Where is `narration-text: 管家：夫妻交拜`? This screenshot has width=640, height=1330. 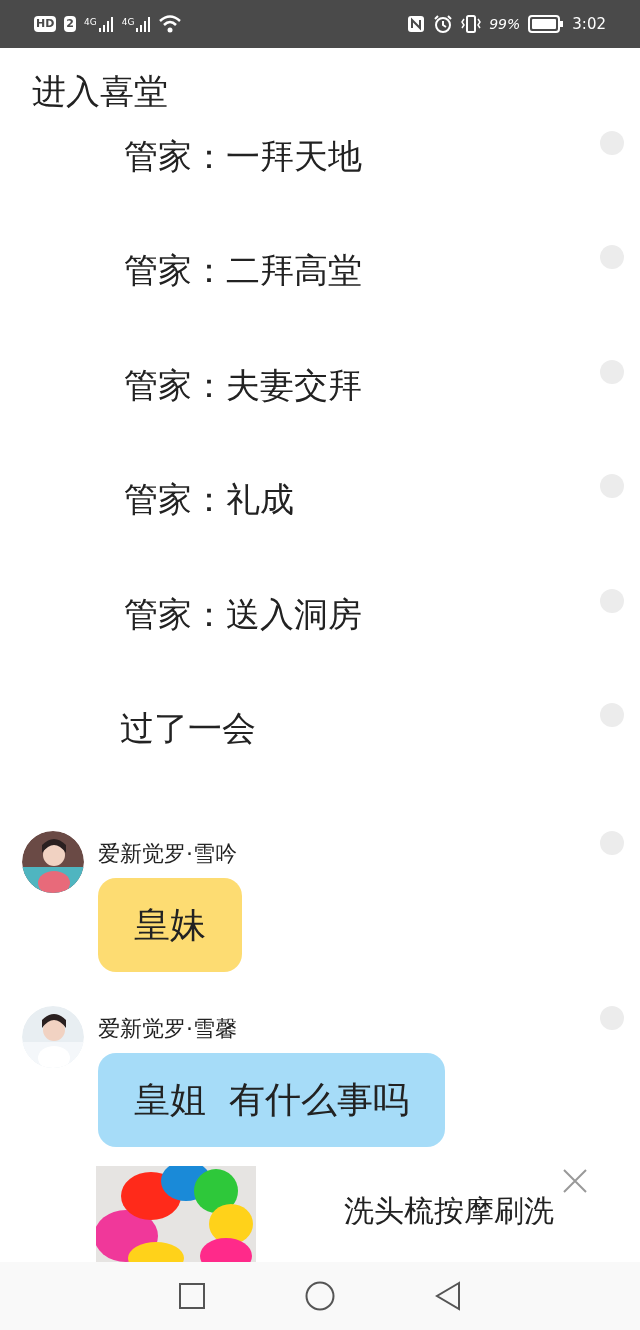 narration-text: 管家：夫妻交拜 is located at coordinates (242, 385).